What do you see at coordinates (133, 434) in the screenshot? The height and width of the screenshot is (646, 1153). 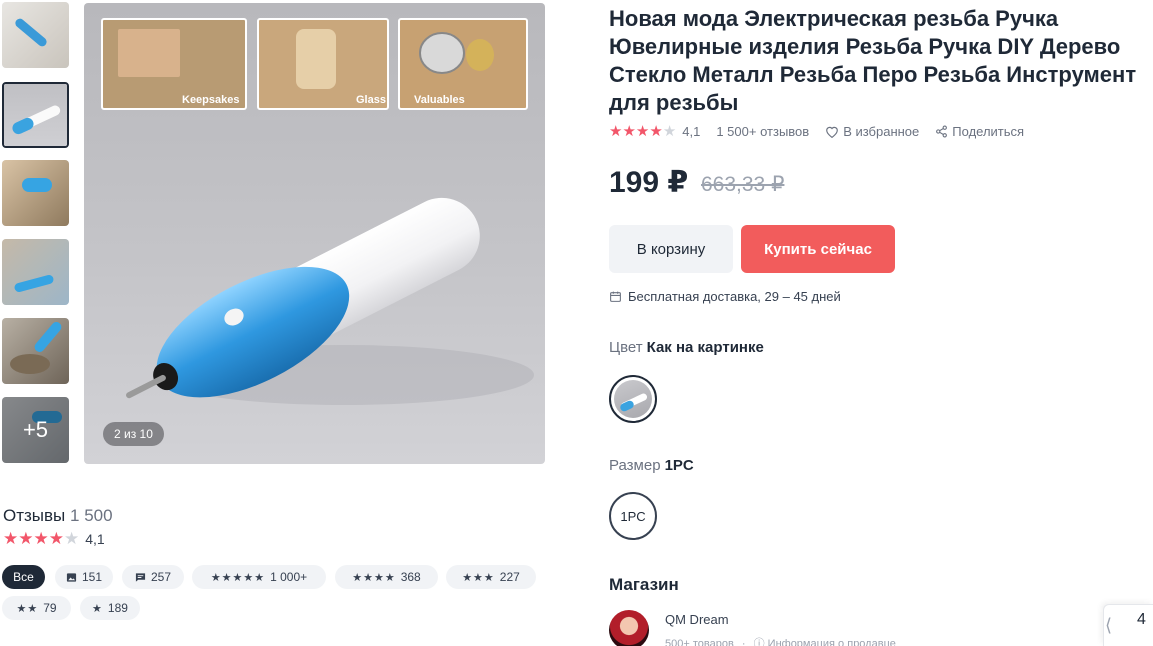 I see `image-counter: 2 из 10` at bounding box center [133, 434].